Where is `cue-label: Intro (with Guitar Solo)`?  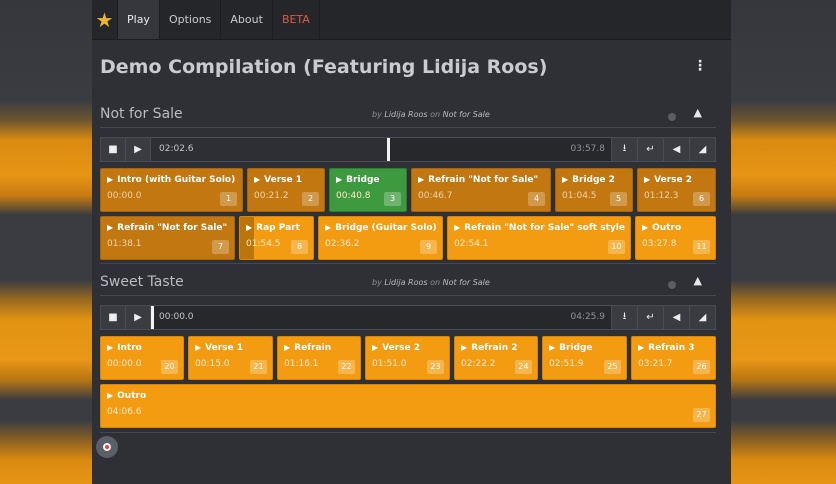 cue-label: Intro (with Guitar Solo) is located at coordinates (176, 180).